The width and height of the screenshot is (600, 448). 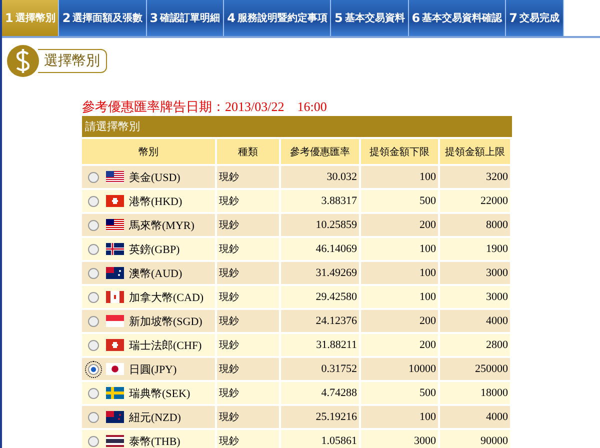 I want to click on table-cell: 1900, so click(x=475, y=249).